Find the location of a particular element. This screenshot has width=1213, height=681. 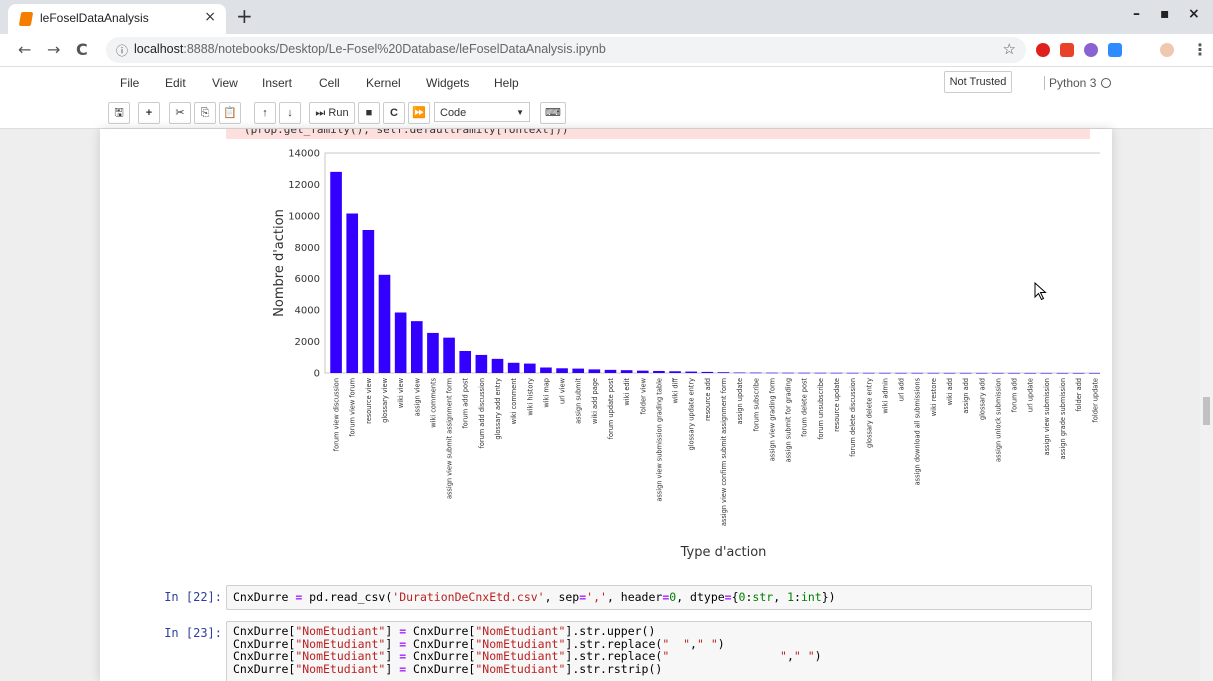

cell-prompt: In [23]: is located at coordinates (193, 633).